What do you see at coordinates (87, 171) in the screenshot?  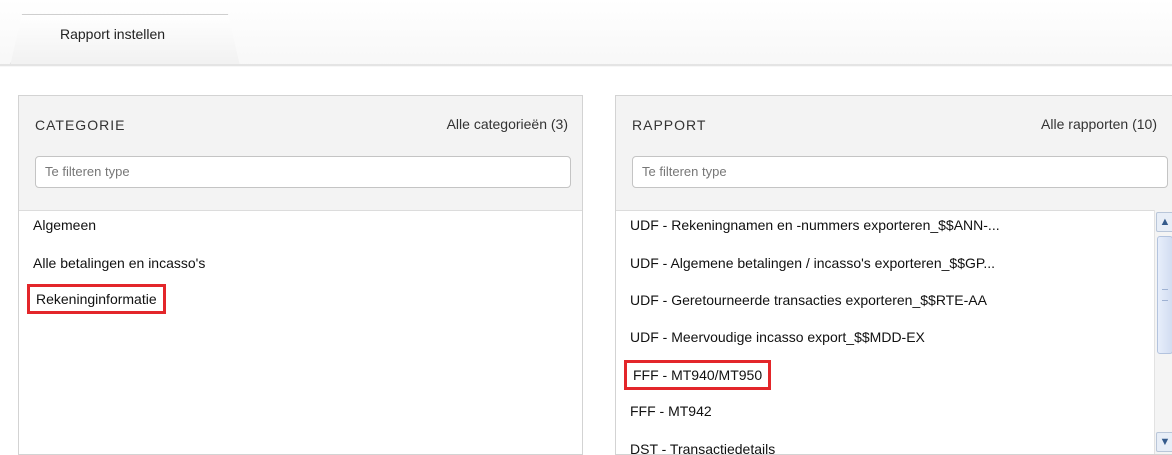 I see `categorie-filter-placeholder: Te filteren type` at bounding box center [87, 171].